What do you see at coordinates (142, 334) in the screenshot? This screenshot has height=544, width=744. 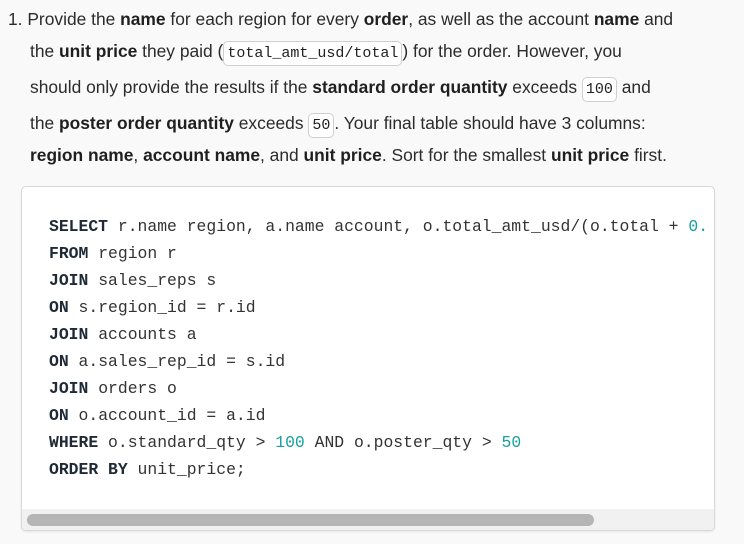 I see `sql-text: accounts a` at bounding box center [142, 334].